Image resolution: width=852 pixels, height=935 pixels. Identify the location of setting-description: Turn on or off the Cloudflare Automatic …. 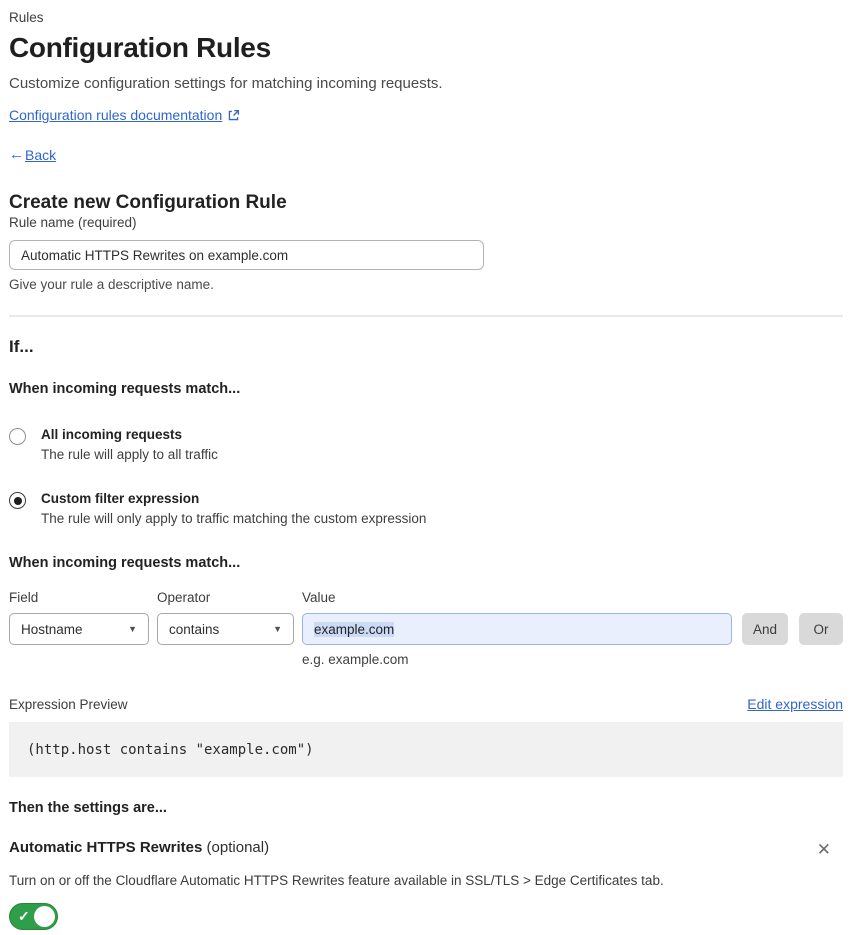
(336, 880).